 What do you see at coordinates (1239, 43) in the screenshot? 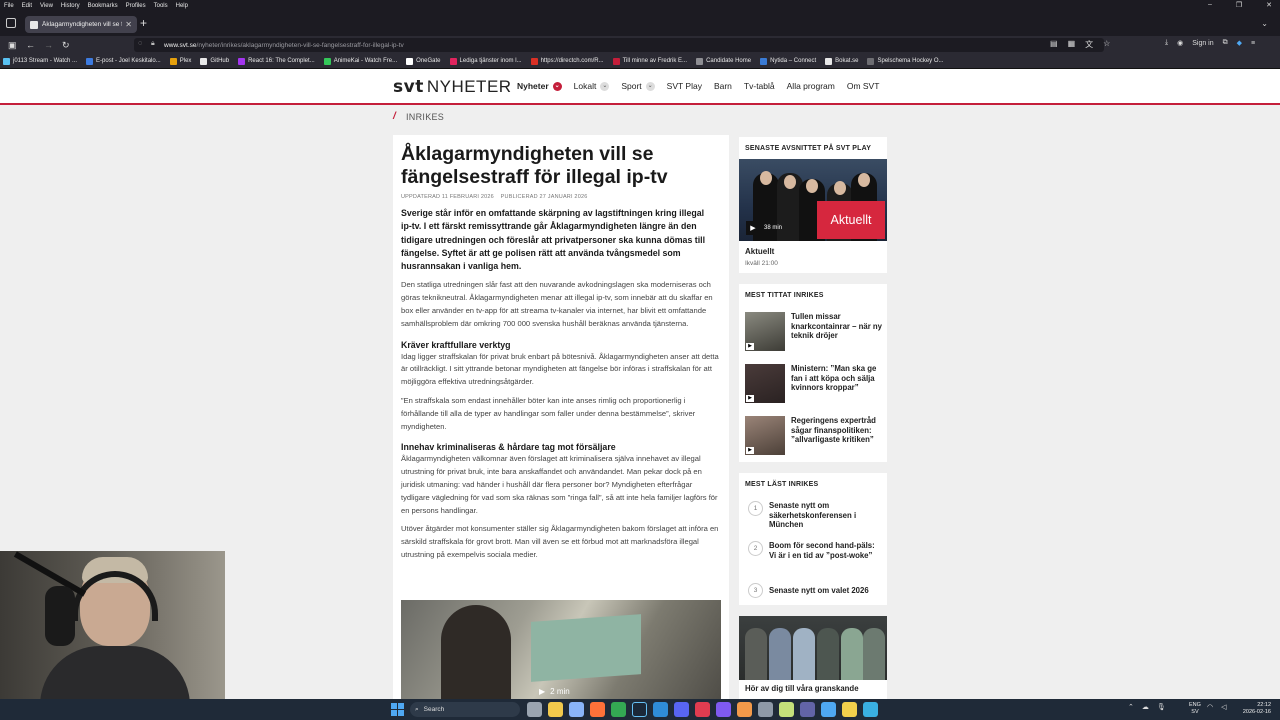
I see `extension-icon: ◆` at bounding box center [1239, 43].